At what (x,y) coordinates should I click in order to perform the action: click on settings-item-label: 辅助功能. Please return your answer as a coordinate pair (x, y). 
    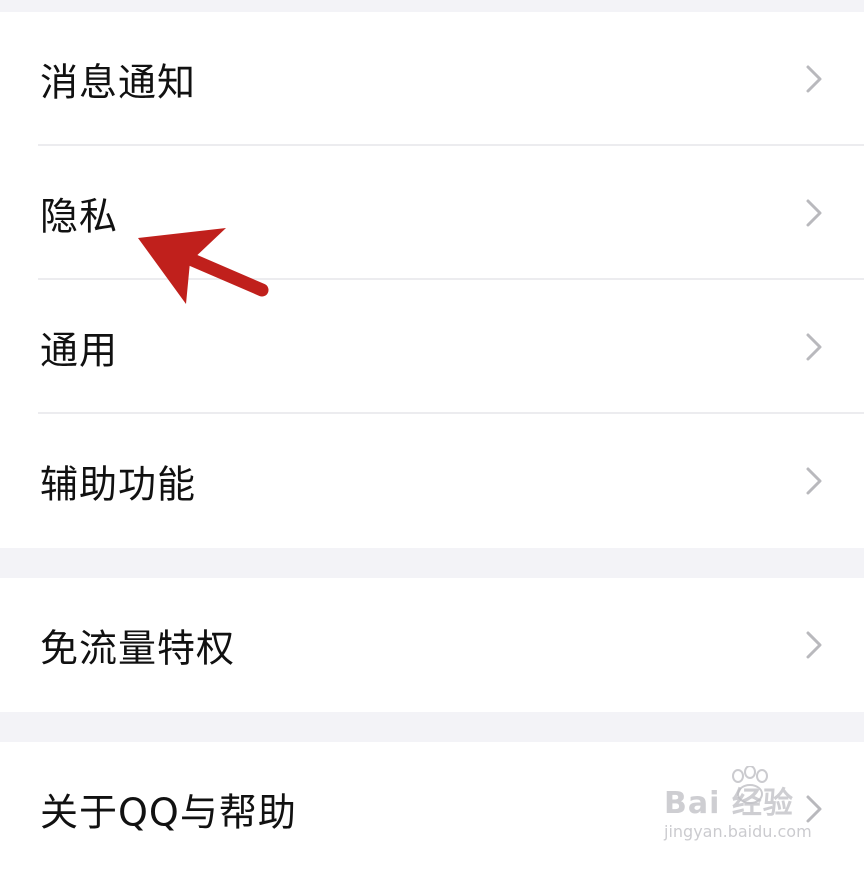
    Looking at the image, I should click on (118, 484).